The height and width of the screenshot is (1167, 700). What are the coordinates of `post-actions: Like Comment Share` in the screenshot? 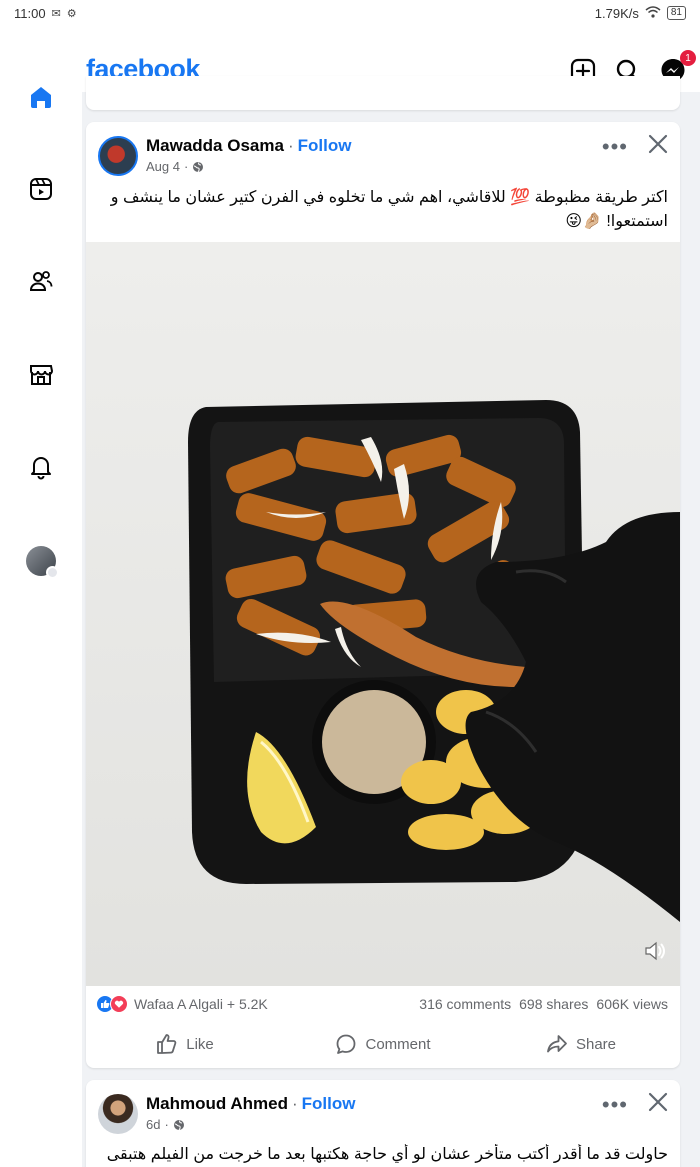 It's located at (383, 1044).